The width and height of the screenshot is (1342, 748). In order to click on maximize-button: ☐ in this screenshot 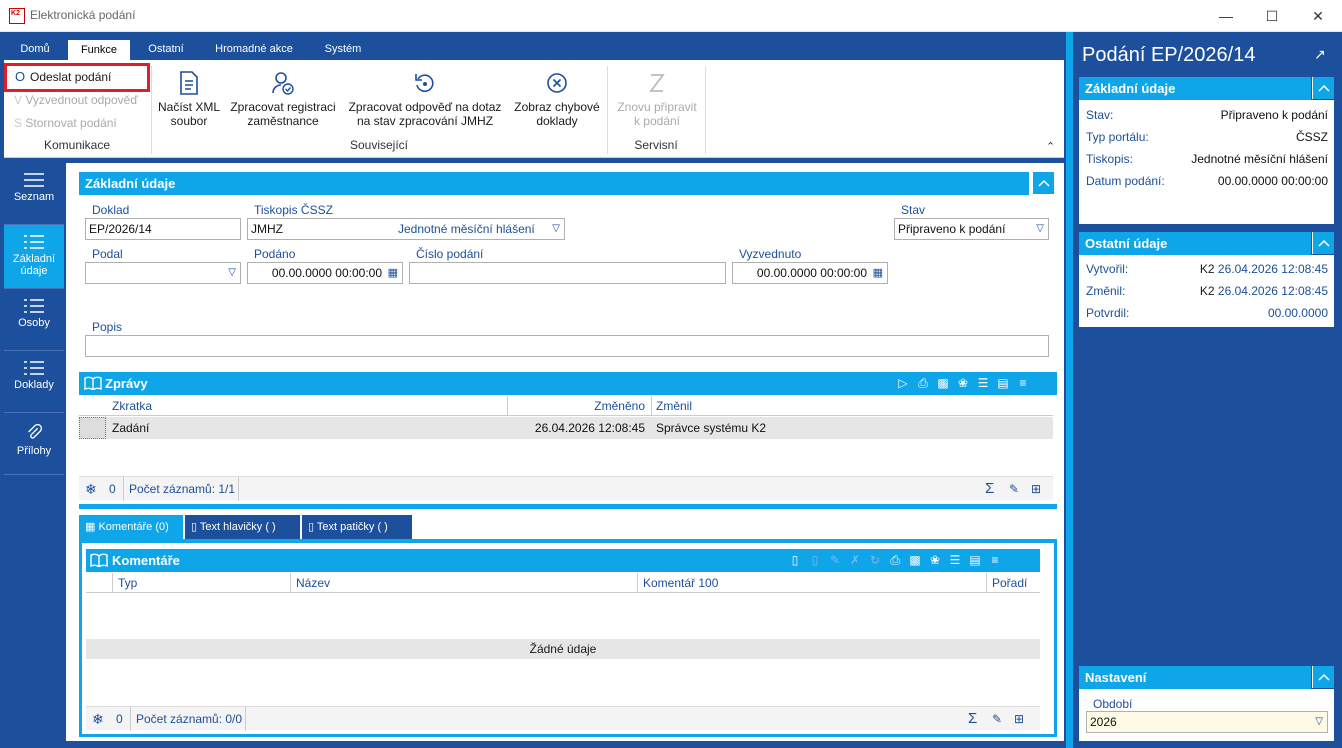, I will do `click(1272, 16)`.